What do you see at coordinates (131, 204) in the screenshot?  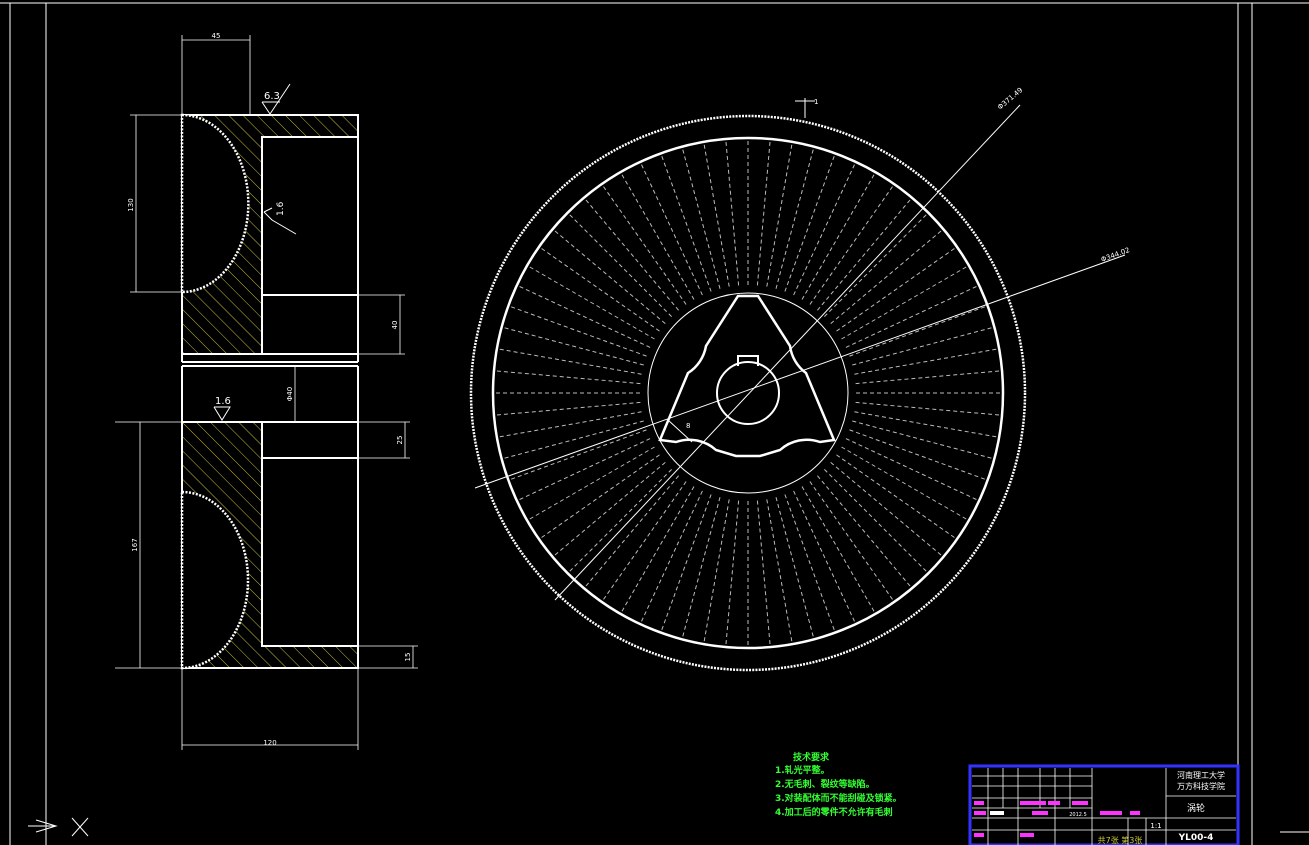 I see `dim-upper-height: 130` at bounding box center [131, 204].